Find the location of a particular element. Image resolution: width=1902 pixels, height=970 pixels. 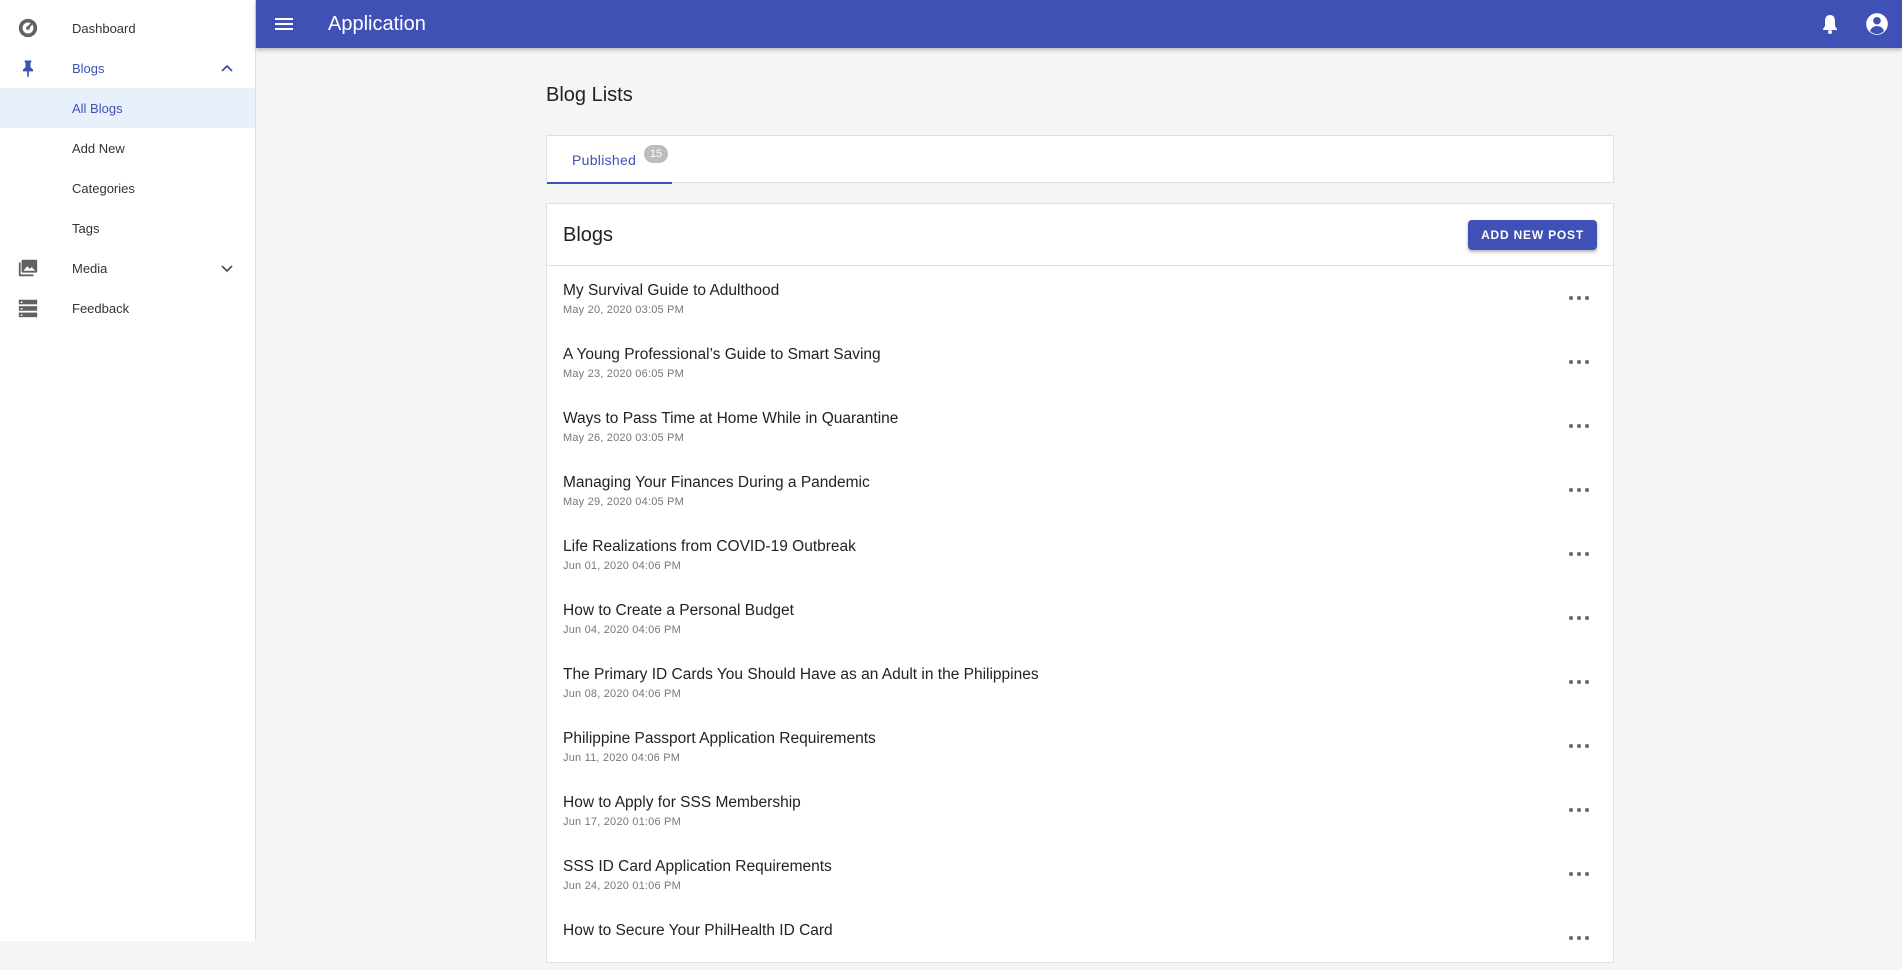

list-item: How to Secure Your PhilHealth ID Card is located at coordinates (1080, 938).